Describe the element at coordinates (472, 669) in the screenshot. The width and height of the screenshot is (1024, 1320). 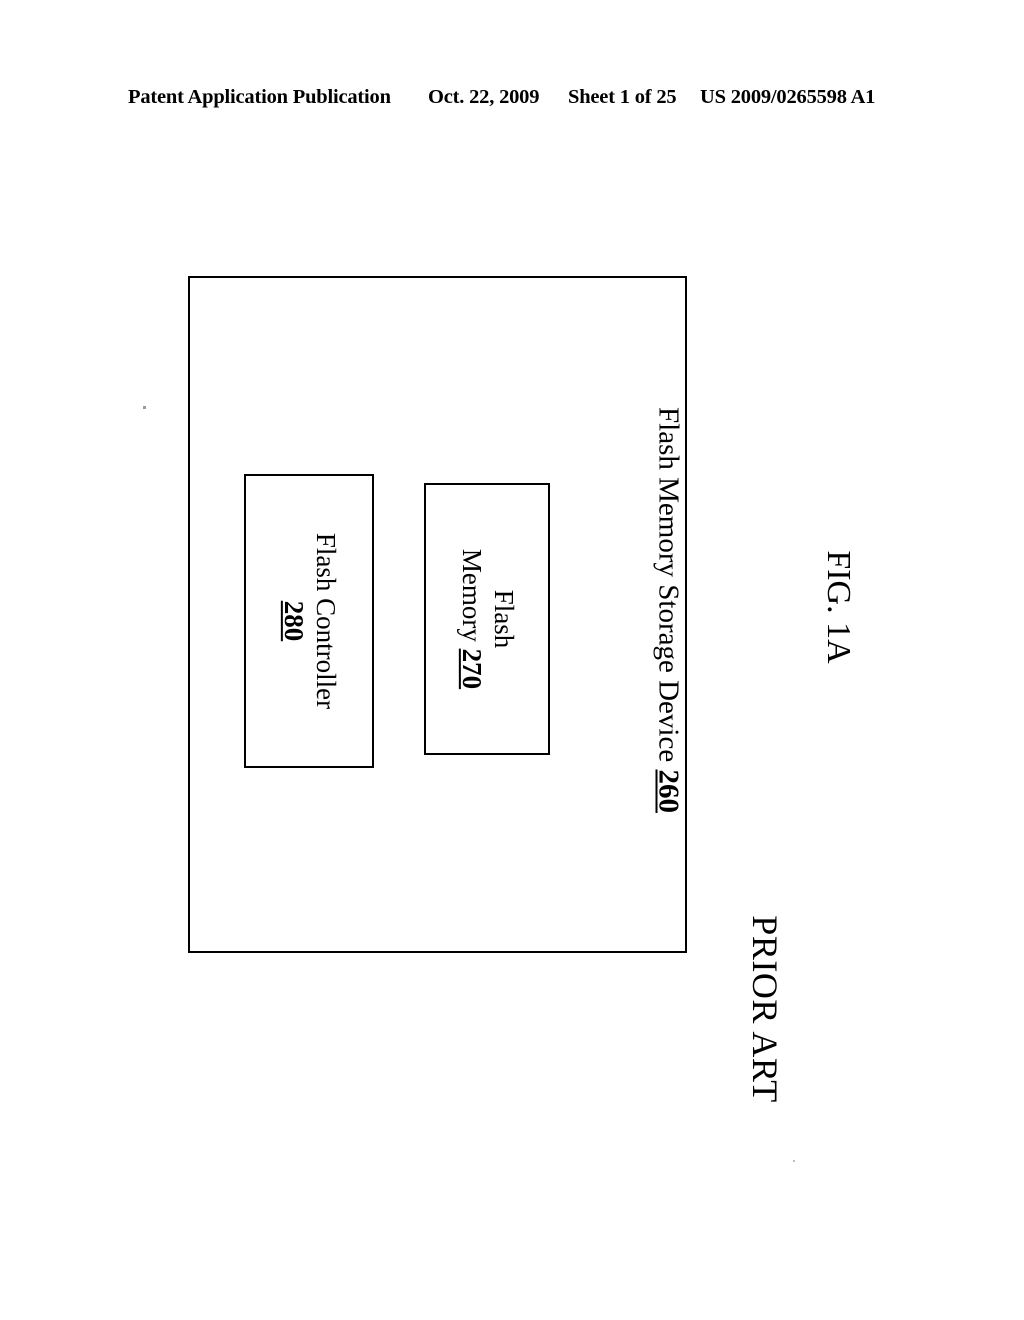
I see `flash-memory-reference-numeral: 270` at that location.